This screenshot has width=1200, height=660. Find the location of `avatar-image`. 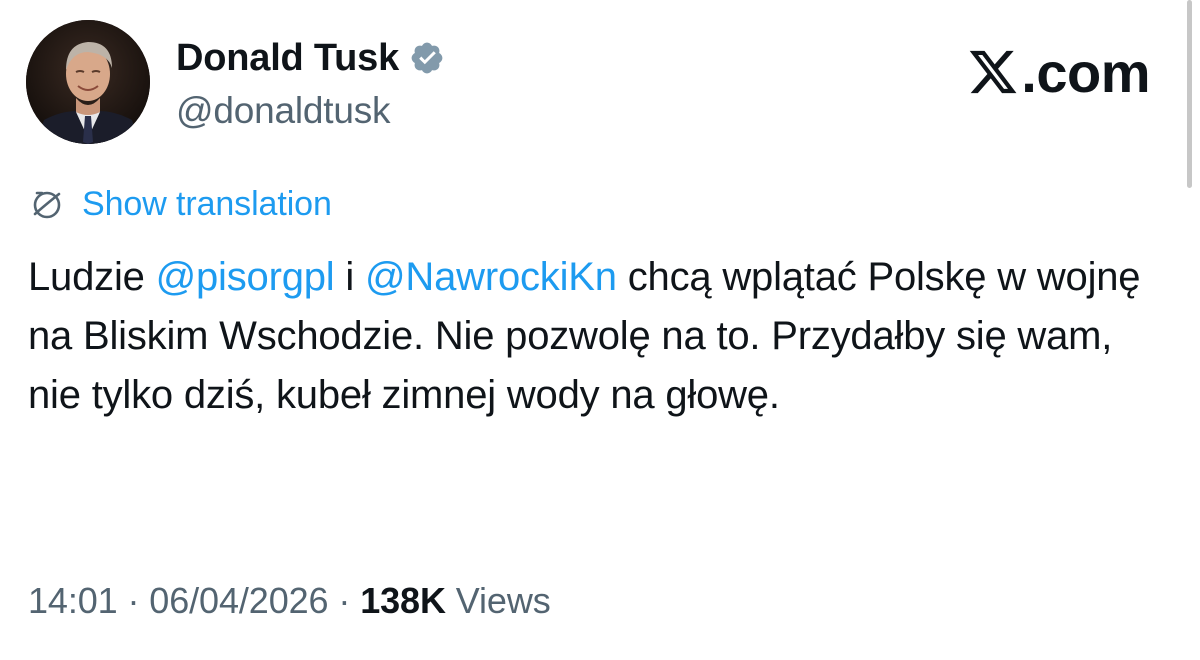

avatar-image is located at coordinates (88, 82).